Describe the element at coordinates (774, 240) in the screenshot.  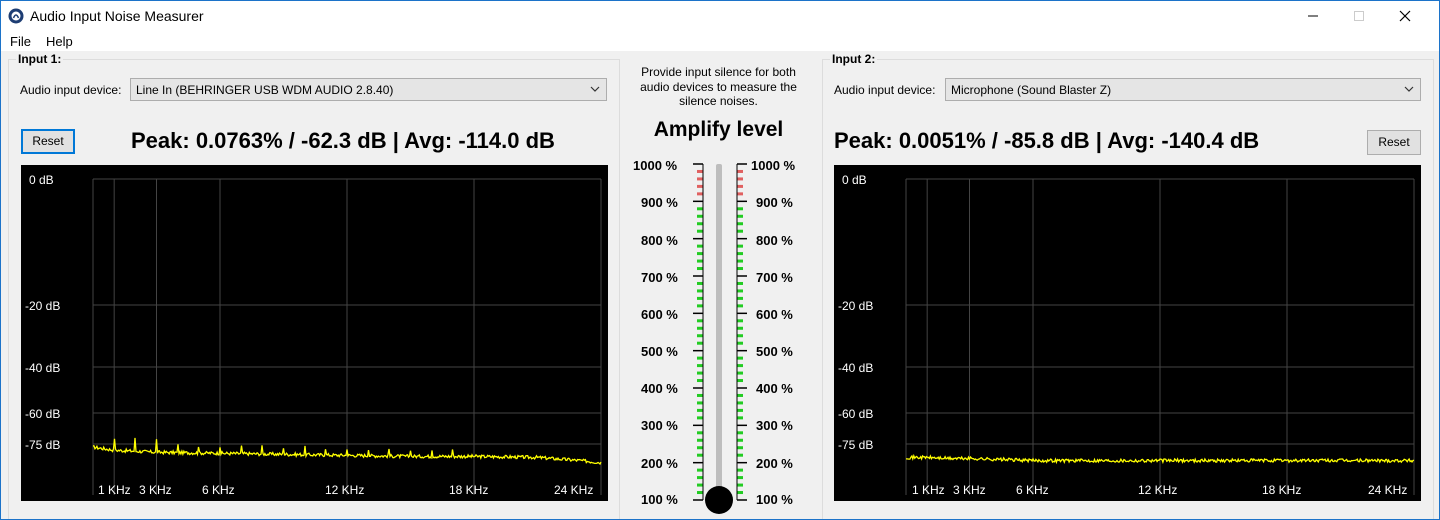
I see `amplify-level-label-right: 800 %` at that location.